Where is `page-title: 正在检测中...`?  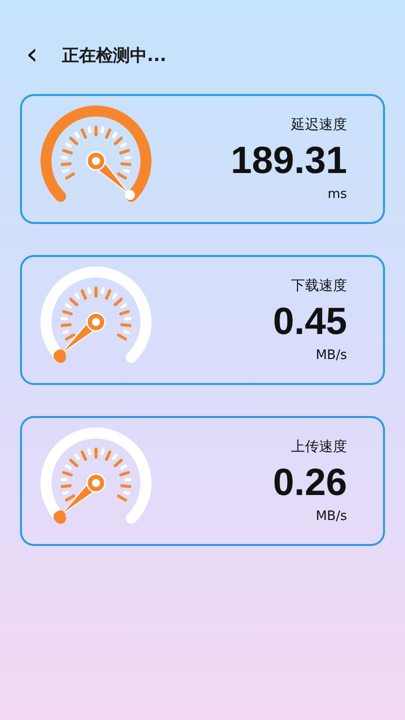
page-title: 正在检测中... is located at coordinates (114, 55).